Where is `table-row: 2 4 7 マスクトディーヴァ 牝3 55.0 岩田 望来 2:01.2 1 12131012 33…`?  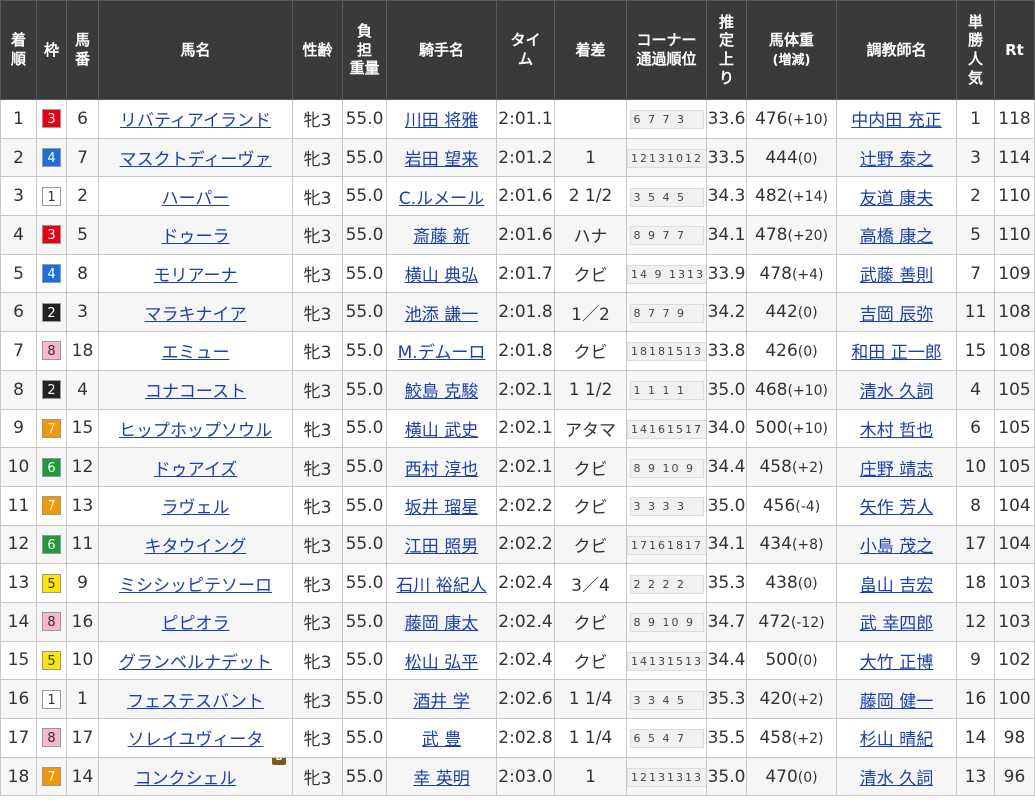 table-row: 2 4 7 マスクトディーヴァ 牝3 55.0 岩田 望来 2:01.2 1 12131012 33… is located at coordinates (517, 157).